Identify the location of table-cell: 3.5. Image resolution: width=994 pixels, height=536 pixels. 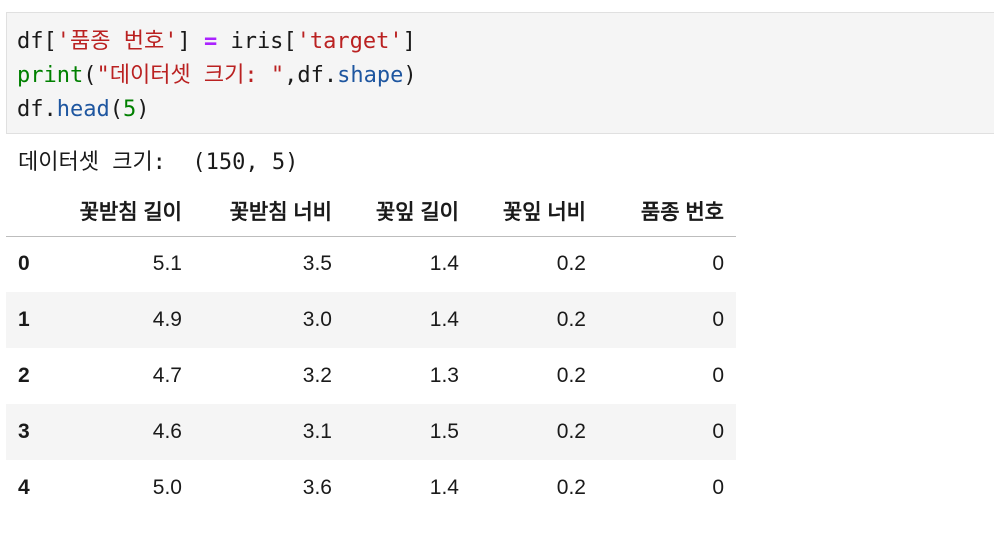
(317, 264).